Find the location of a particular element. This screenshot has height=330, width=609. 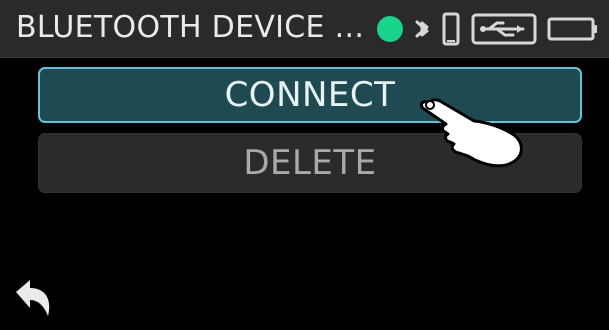

back-button is located at coordinates (36, 299).